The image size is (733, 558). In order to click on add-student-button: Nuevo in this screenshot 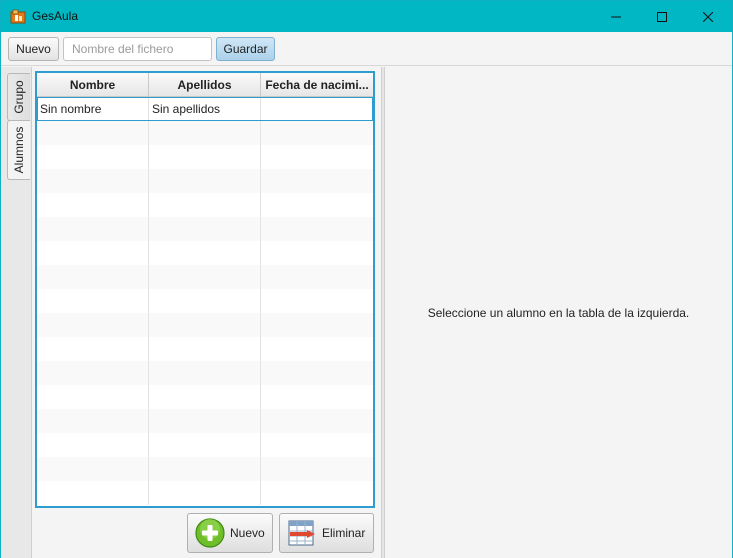, I will do `click(230, 533)`.